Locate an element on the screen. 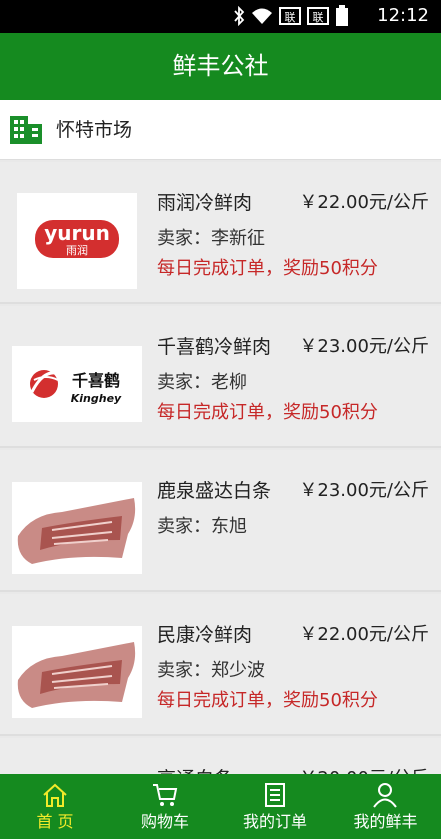  product-name: 鹿泉盛达白条 is located at coordinates (214, 491).